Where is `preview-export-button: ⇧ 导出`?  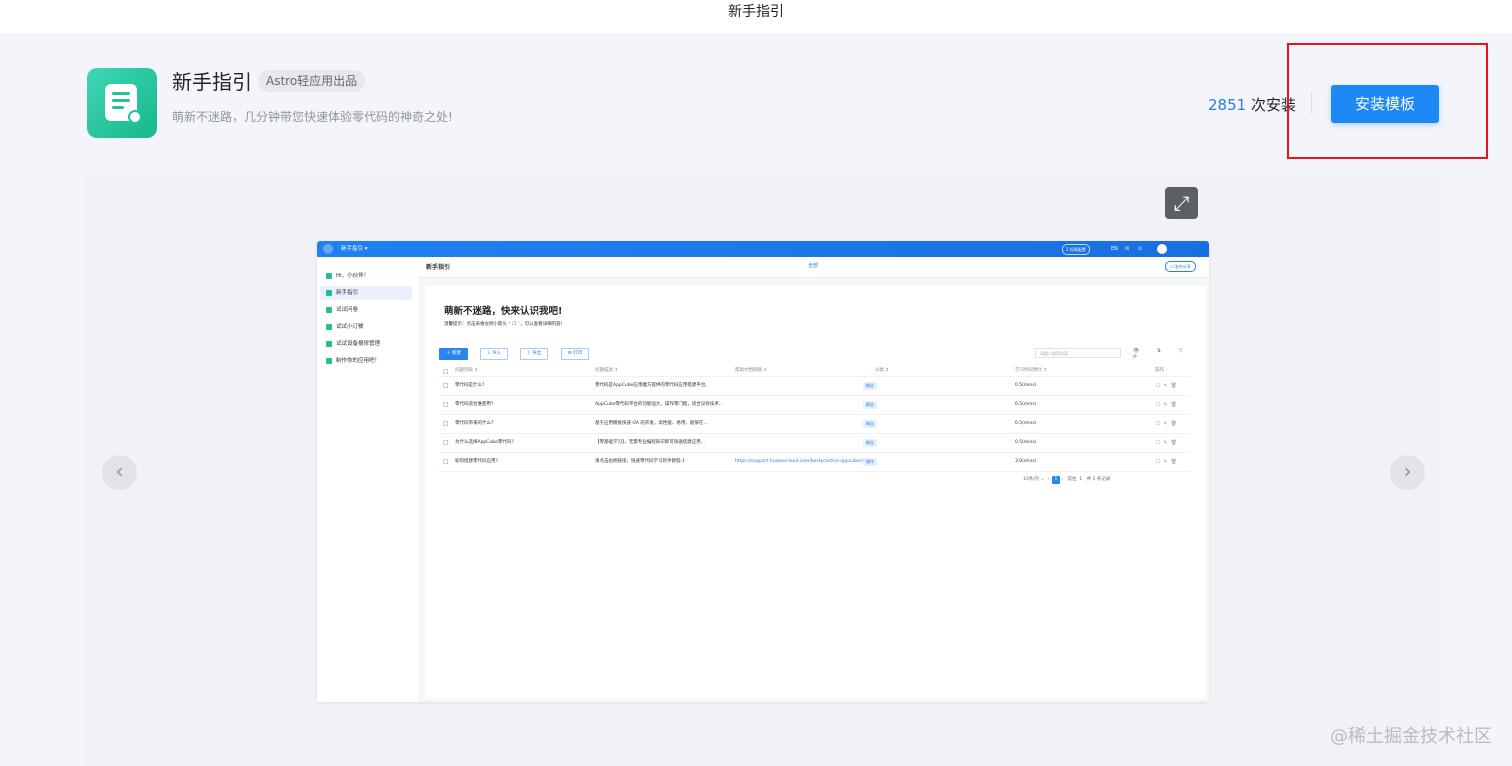 preview-export-button: ⇧ 导出 is located at coordinates (534, 354).